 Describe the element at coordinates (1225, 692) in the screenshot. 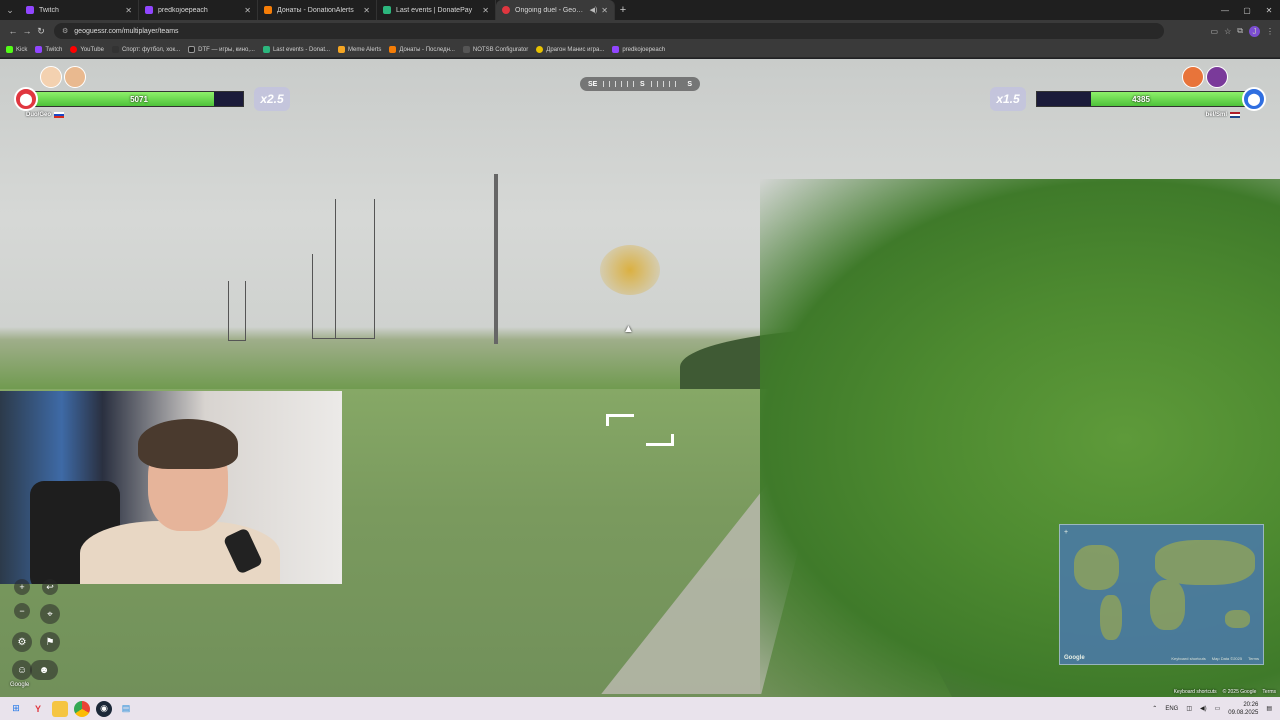

I see `panorama-legal: Keyboard shortcuts © 2025 Google Terms` at that location.